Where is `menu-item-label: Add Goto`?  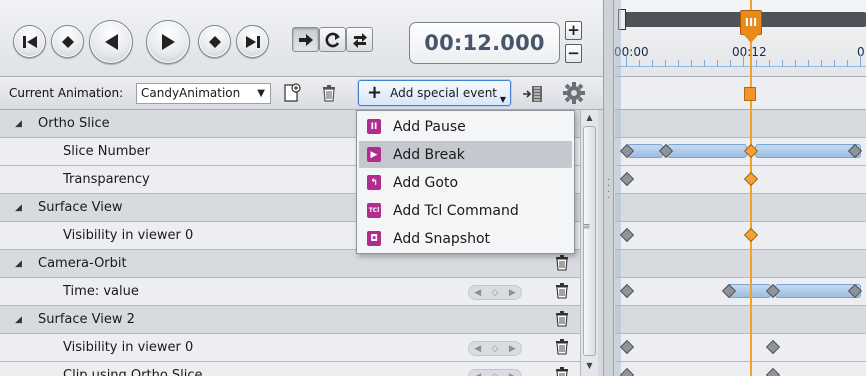 menu-item-label: Add Goto is located at coordinates (426, 182).